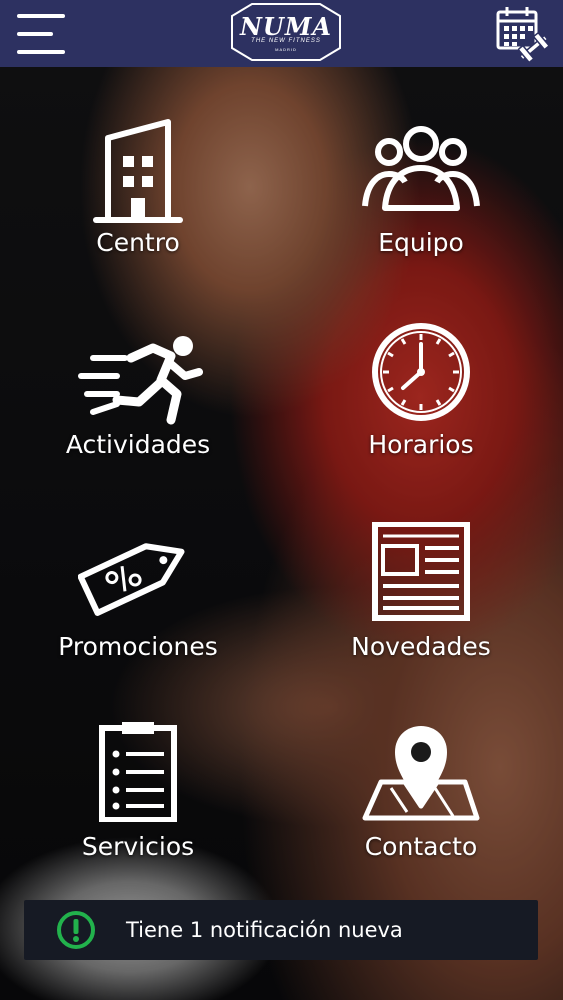 The height and width of the screenshot is (1000, 563). Describe the element at coordinates (138, 777) in the screenshot. I see `clipboard-icon` at that location.